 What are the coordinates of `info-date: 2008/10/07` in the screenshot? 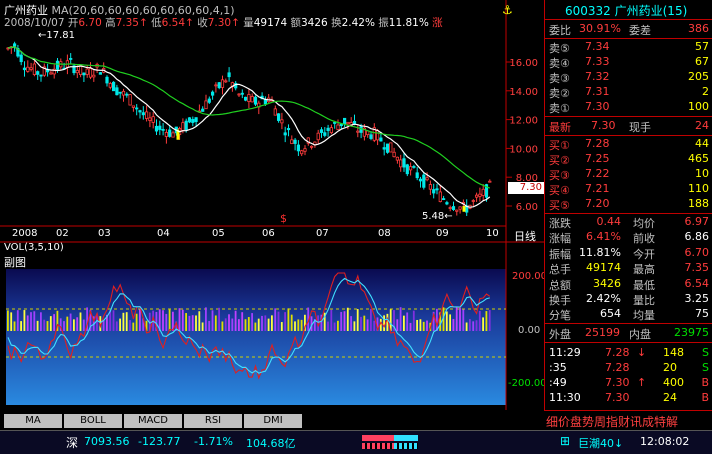 It's located at (34, 23).